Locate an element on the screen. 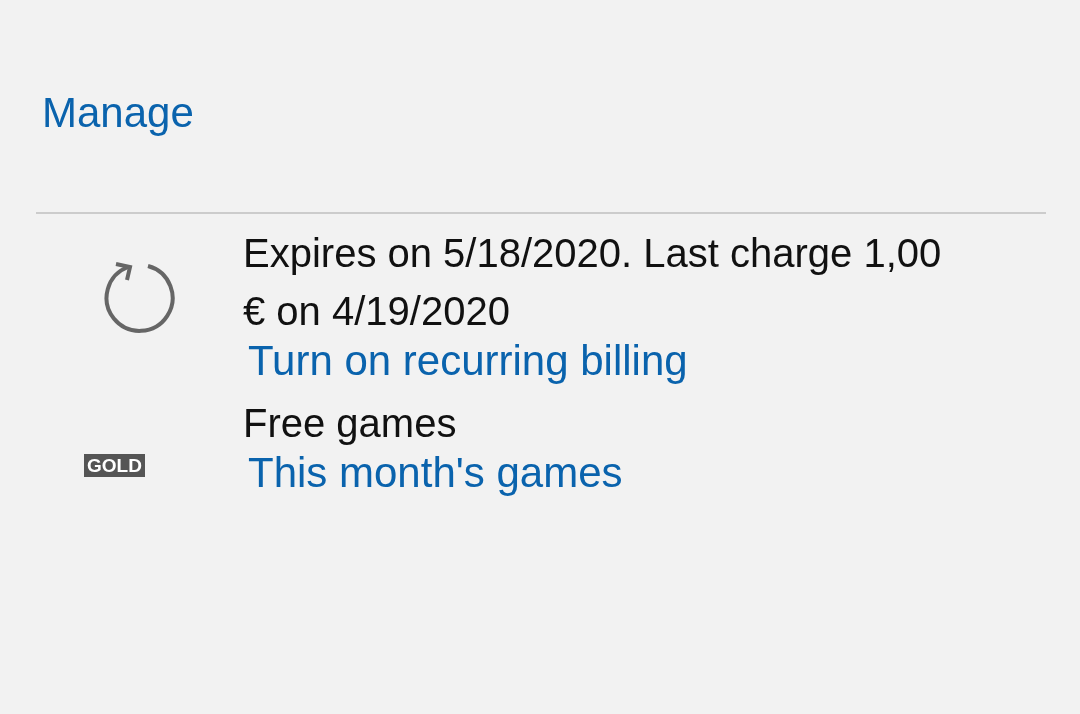 Image resolution: width=1080 pixels, height=714 pixels. item-text: Free games is located at coordinates (350, 424).